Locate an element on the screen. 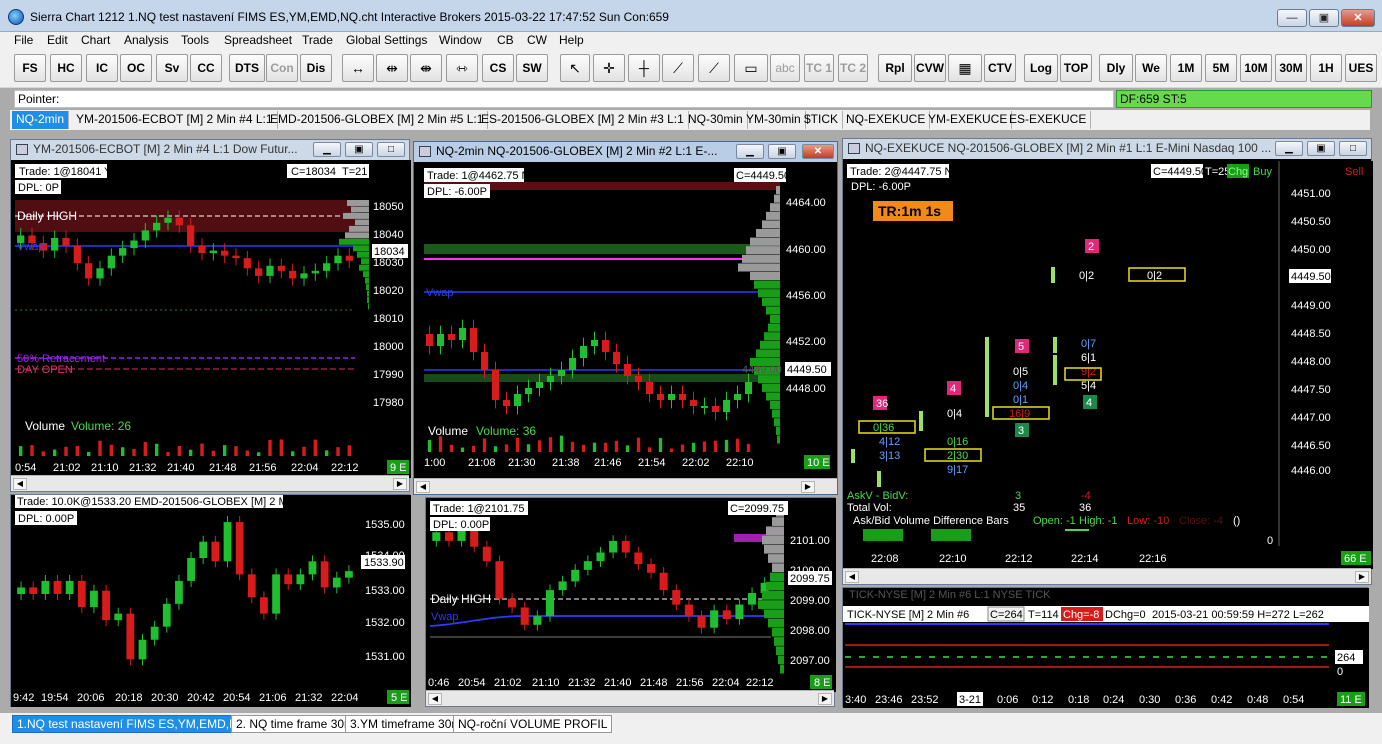 Image resolution: width=1382 pixels, height=744 pixels. sheet-tab-4: NQ-roční VOLUME PROFIL is located at coordinates (533, 724).